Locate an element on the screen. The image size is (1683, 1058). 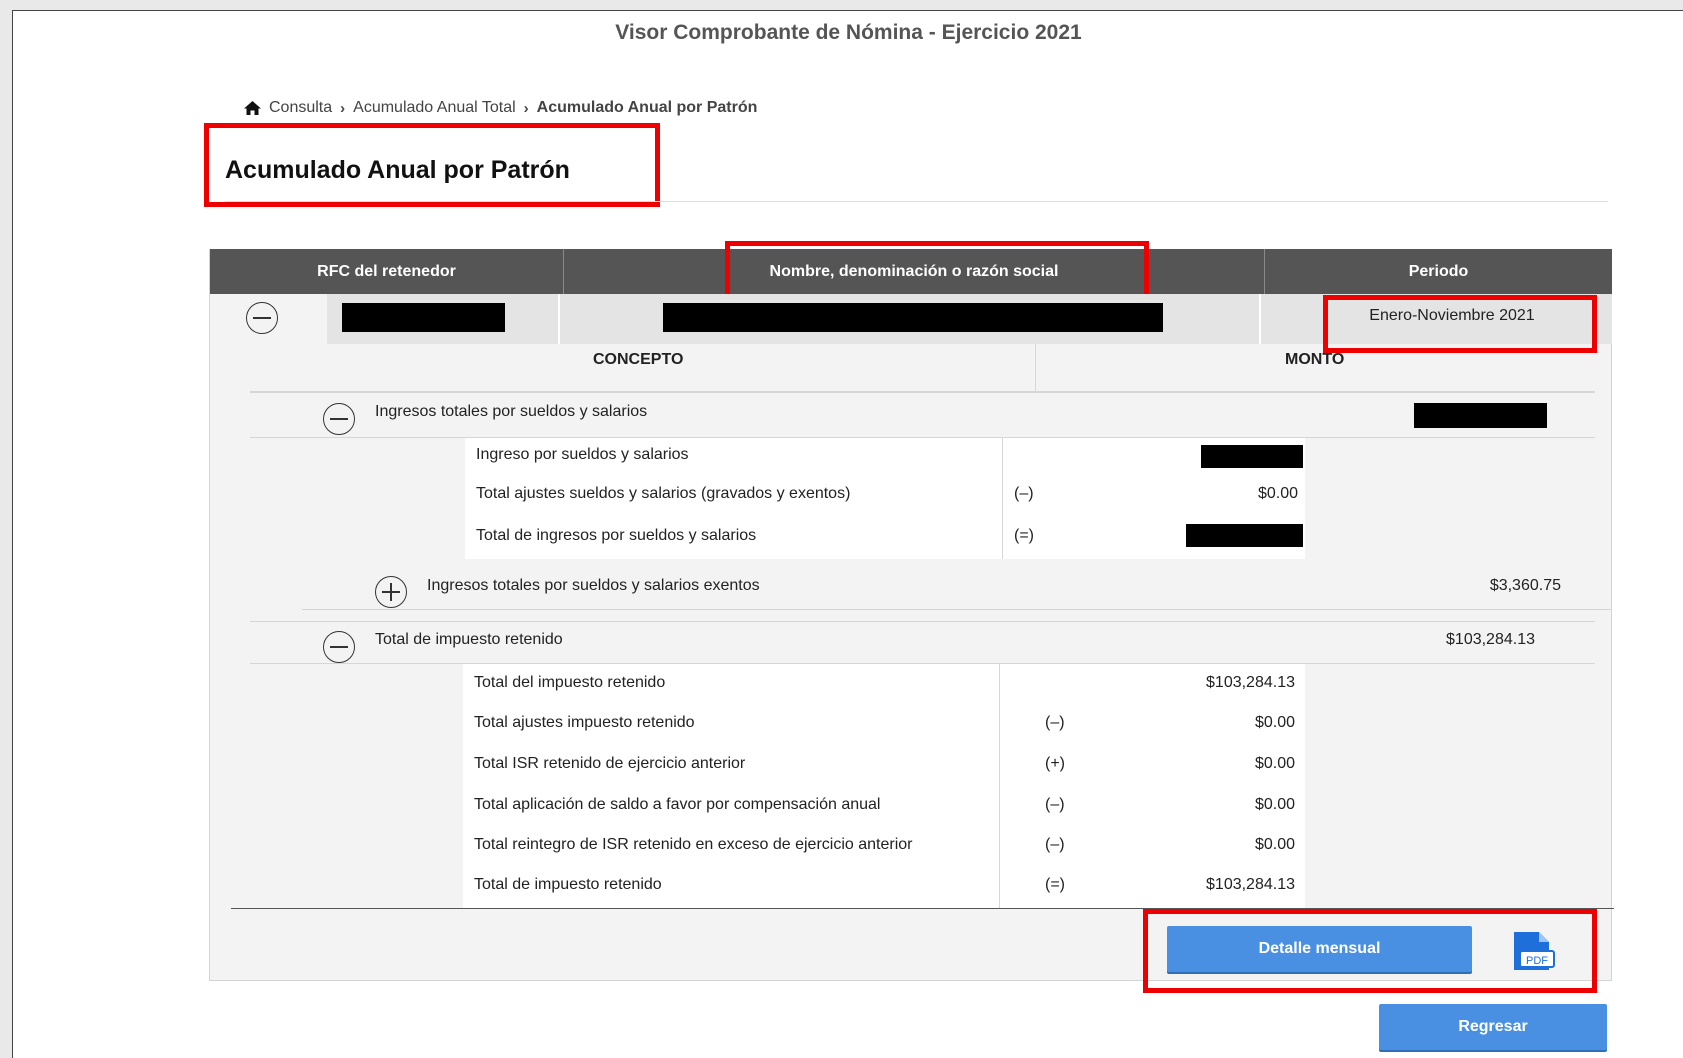
header-monto: MONTO is located at coordinates (1315, 359).